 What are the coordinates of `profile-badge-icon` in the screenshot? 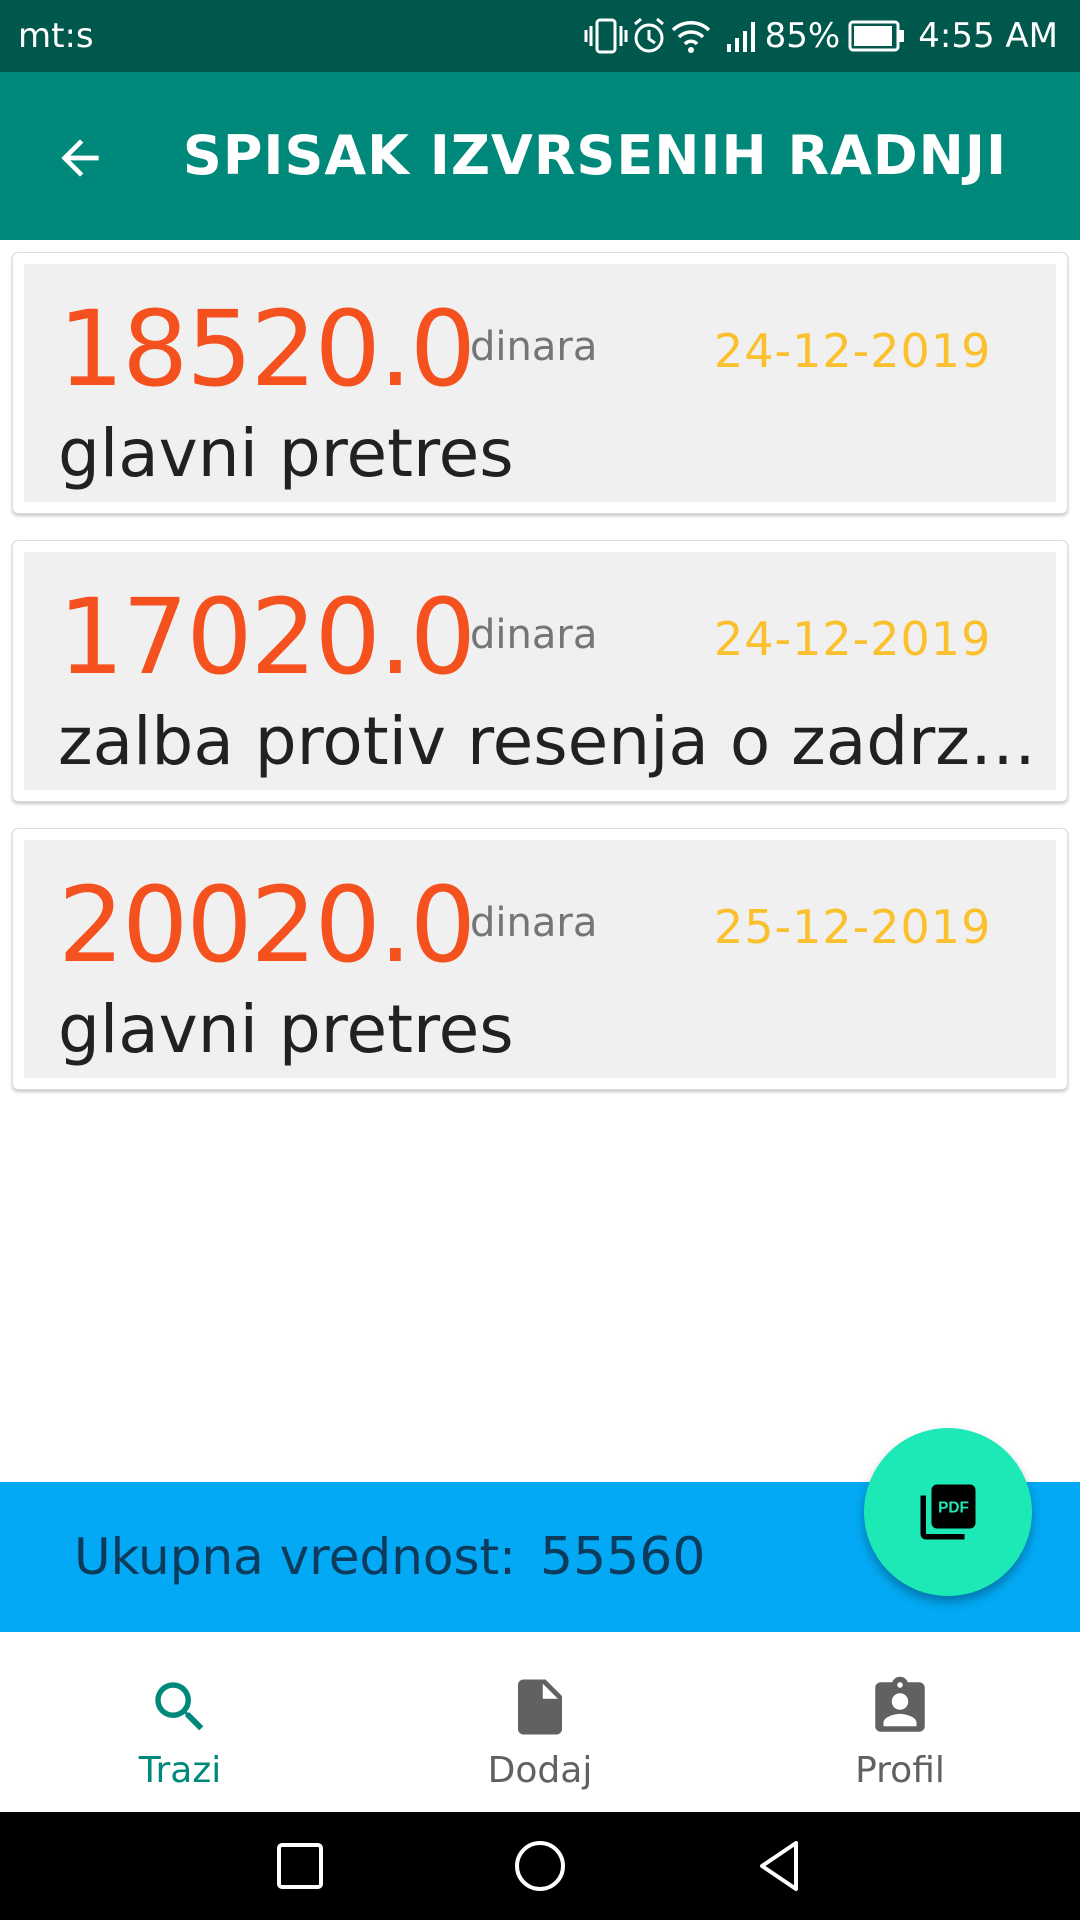 It's located at (900, 1704).